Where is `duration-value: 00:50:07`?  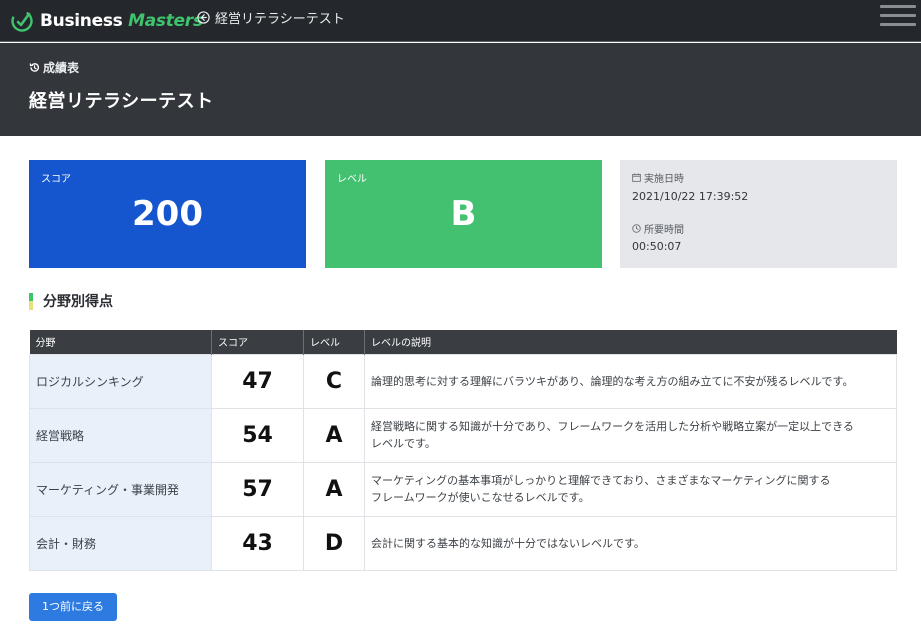 duration-value: 00:50:07 is located at coordinates (657, 246).